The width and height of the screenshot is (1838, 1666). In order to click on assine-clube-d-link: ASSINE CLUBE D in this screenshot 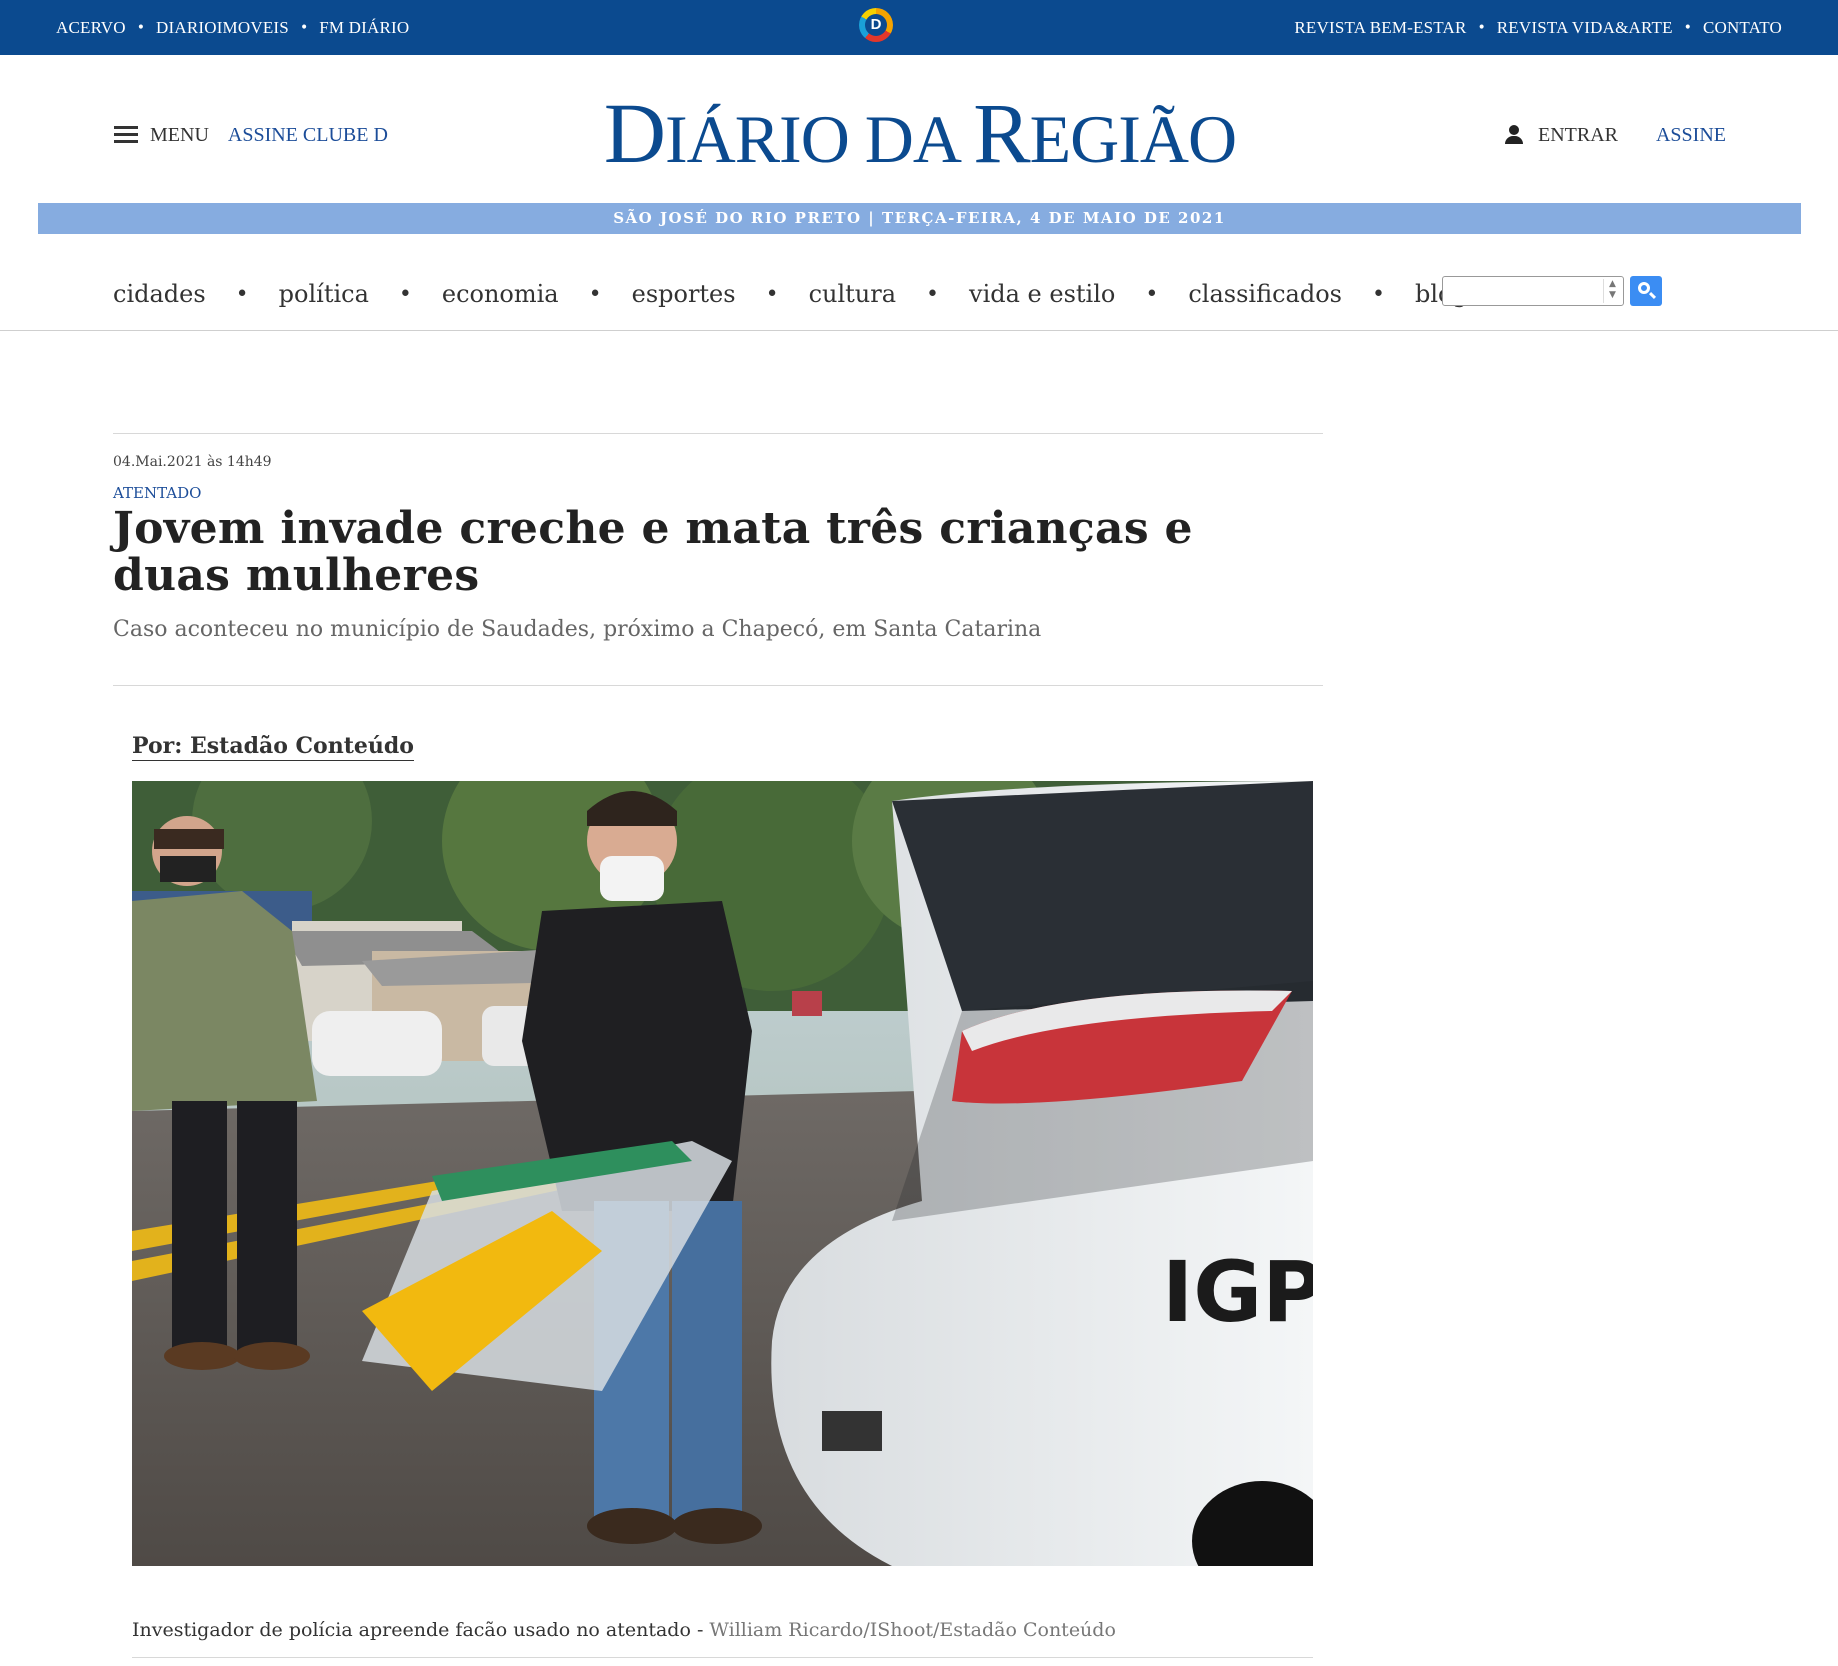, I will do `click(308, 135)`.